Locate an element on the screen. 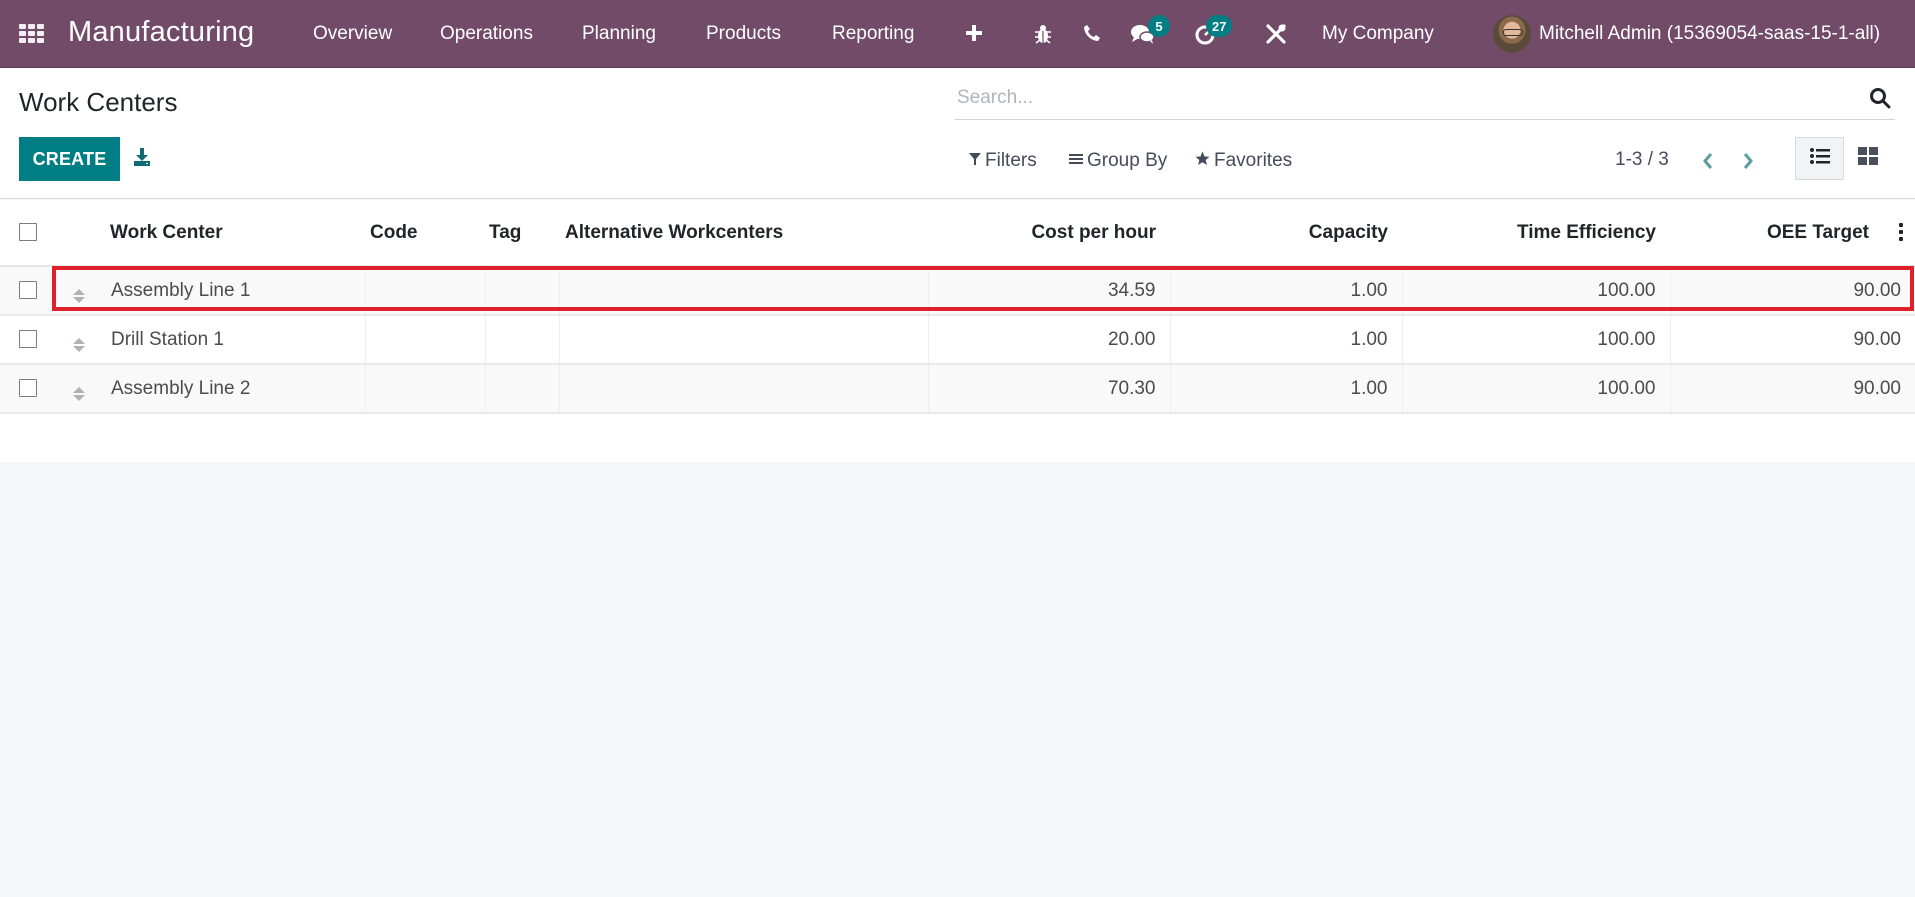 This screenshot has height=897, width=1915. kanban-view-button is located at coordinates (1867, 158).